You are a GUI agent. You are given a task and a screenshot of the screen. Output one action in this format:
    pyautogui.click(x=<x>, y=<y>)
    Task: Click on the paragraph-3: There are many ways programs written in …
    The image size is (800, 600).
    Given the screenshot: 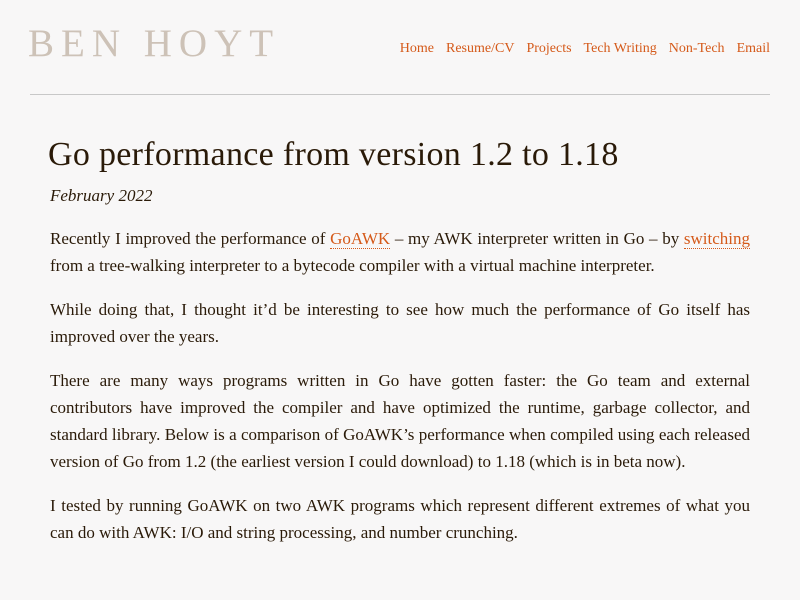 What is the action you would take?
    pyautogui.click(x=400, y=421)
    